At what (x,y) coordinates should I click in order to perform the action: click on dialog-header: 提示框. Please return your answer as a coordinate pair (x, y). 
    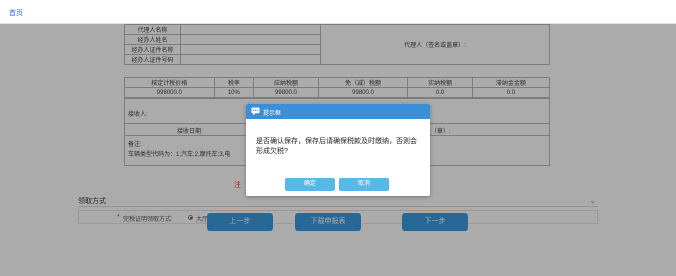
    Looking at the image, I should click on (338, 111).